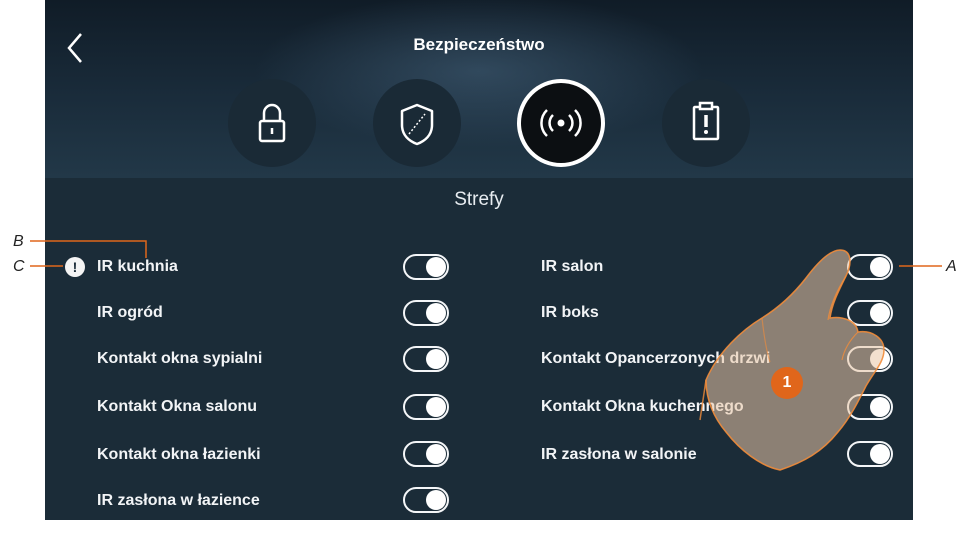 This screenshot has width=971, height=536. Describe the element at coordinates (619, 454) in the screenshot. I see `zone-label: IR zasłona w salonie` at that location.